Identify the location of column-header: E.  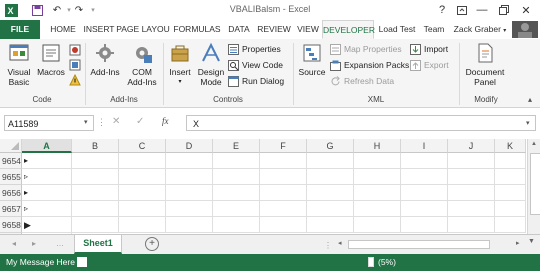
(236, 146).